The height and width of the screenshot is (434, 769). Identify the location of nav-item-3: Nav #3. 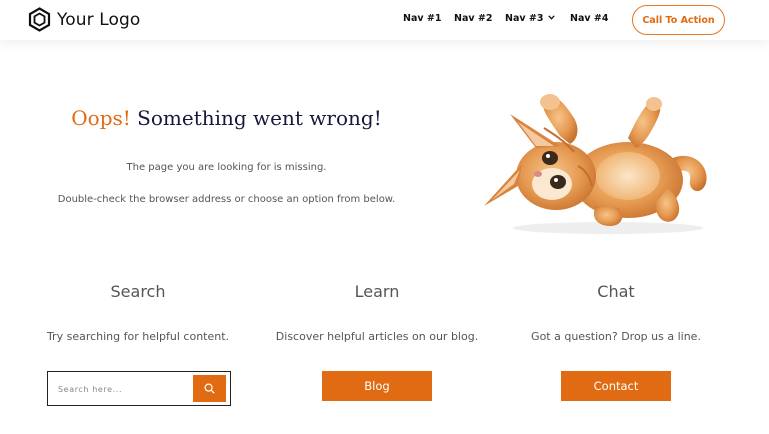
(530, 18).